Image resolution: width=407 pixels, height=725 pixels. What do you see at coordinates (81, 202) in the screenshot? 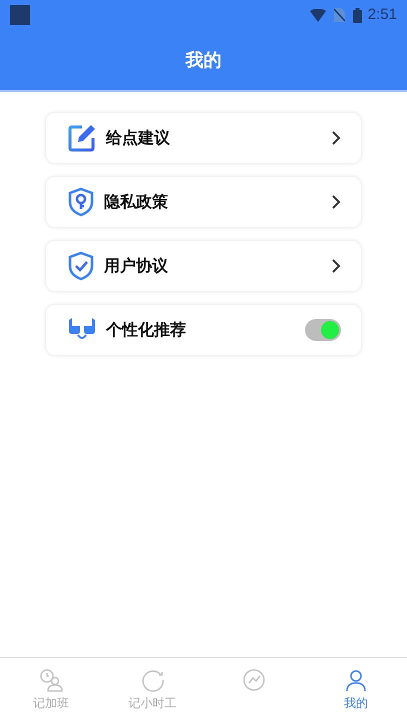
I see `shield-key-icon` at bounding box center [81, 202].